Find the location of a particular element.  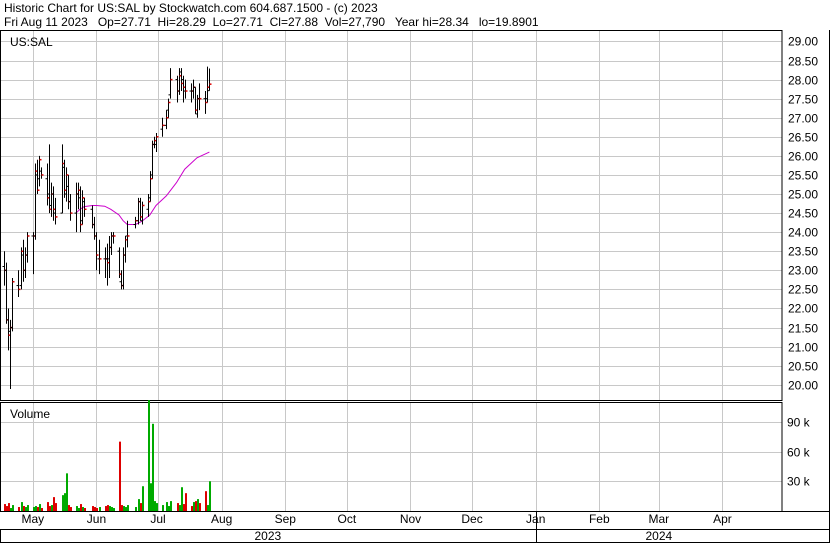

year-label: 2023 is located at coordinates (267, 536).